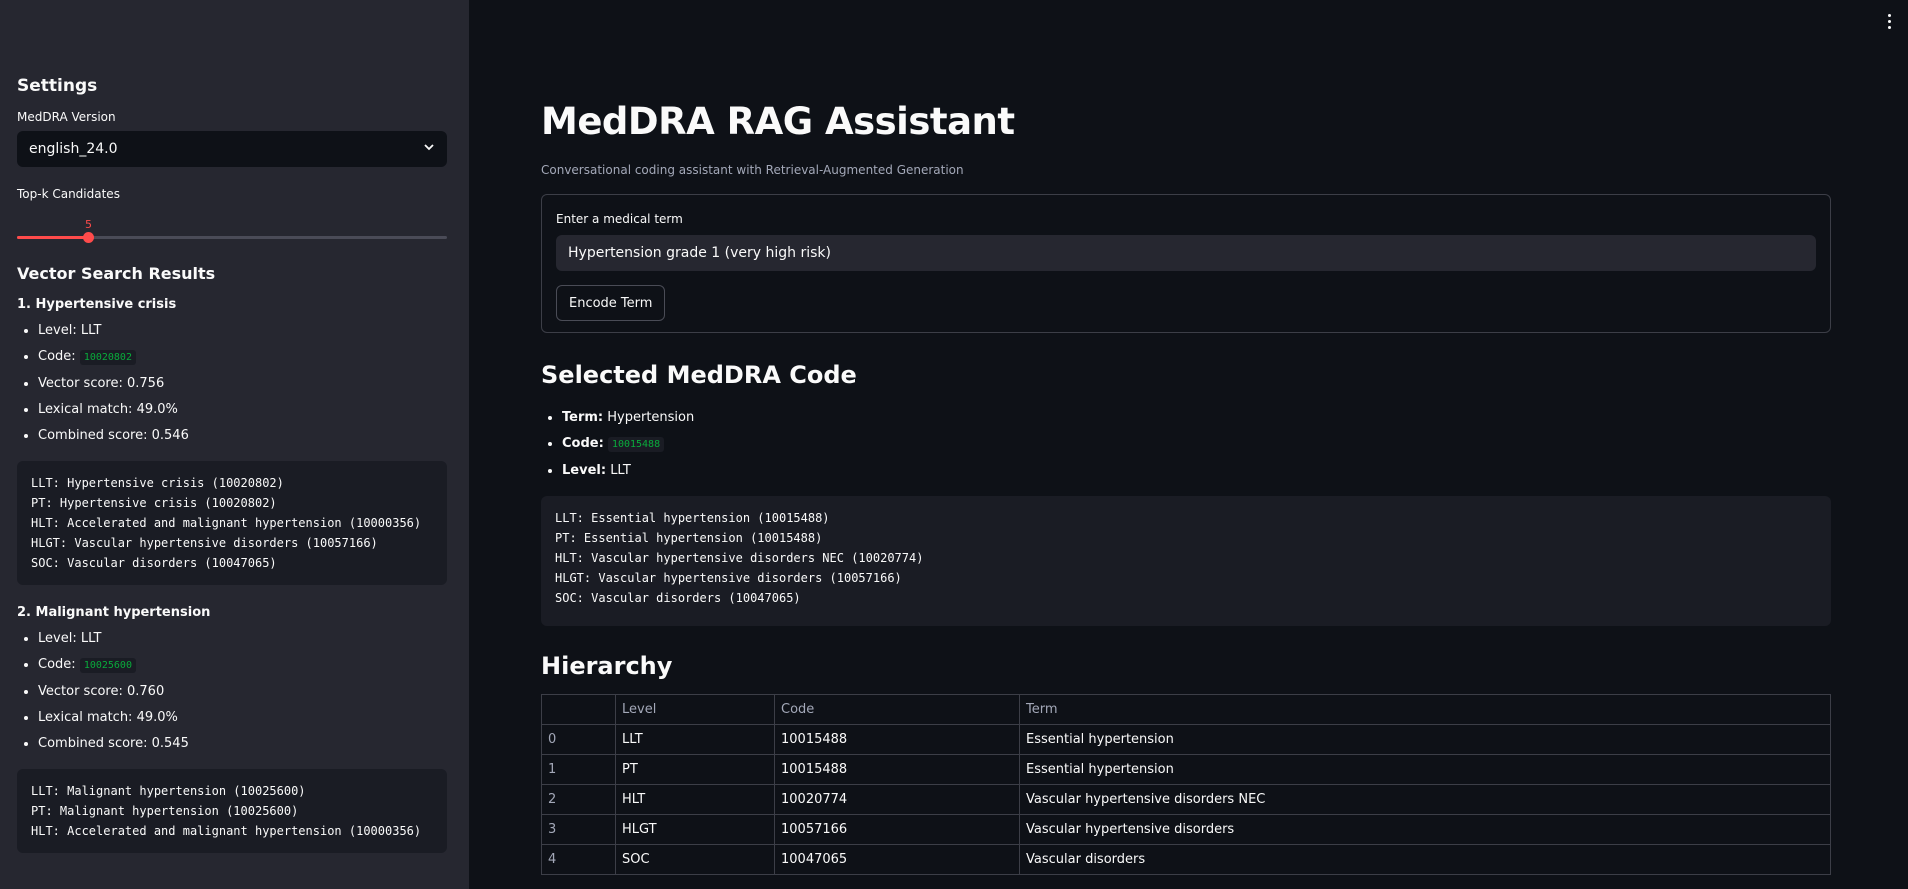 The height and width of the screenshot is (889, 1908). What do you see at coordinates (578, 799) in the screenshot?
I see `table-cell-index: 2` at bounding box center [578, 799].